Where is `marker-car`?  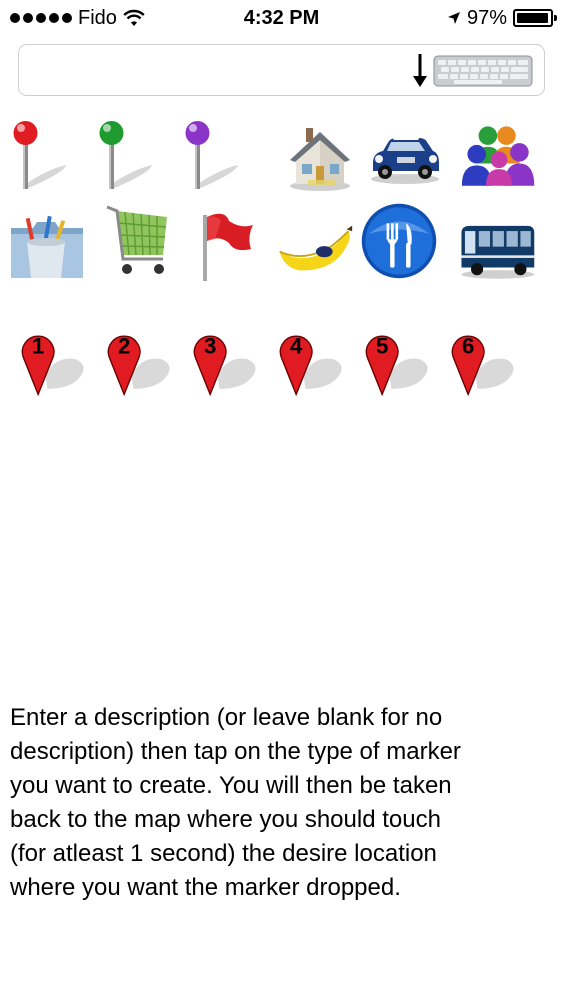
marker-car is located at coordinates (405, 157).